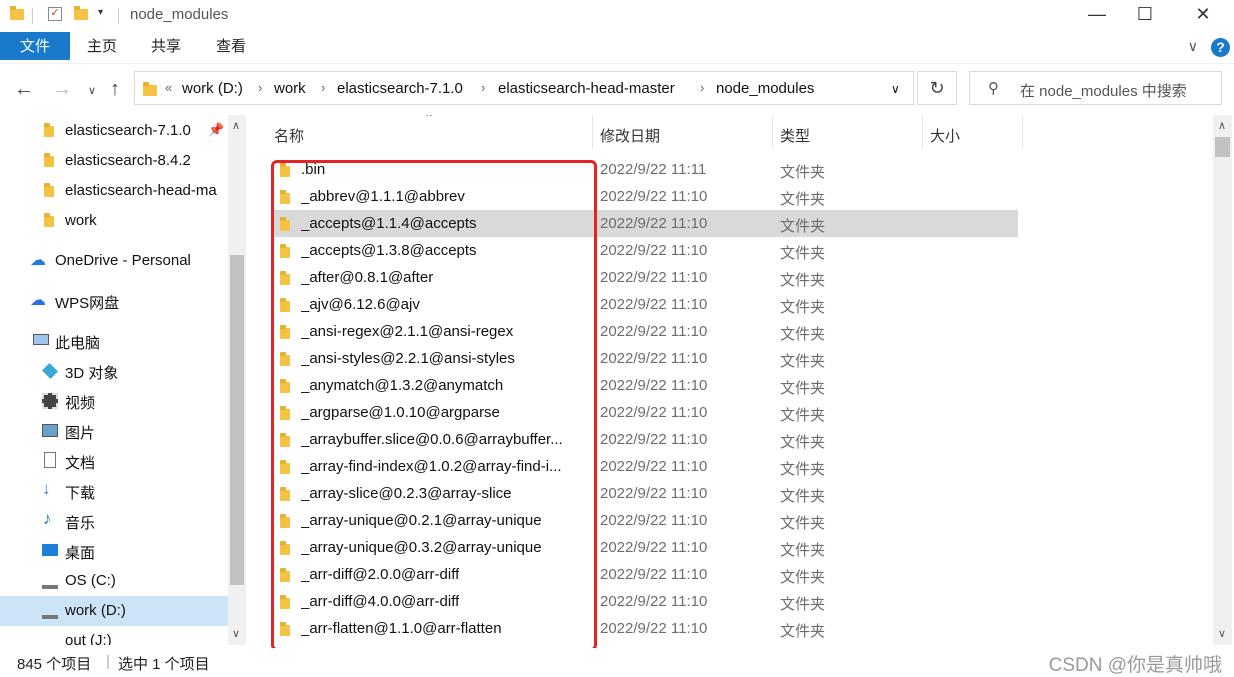 The height and width of the screenshot is (677, 1234). Describe the element at coordinates (81, 13) in the screenshot. I see `new-folder-icon` at that location.